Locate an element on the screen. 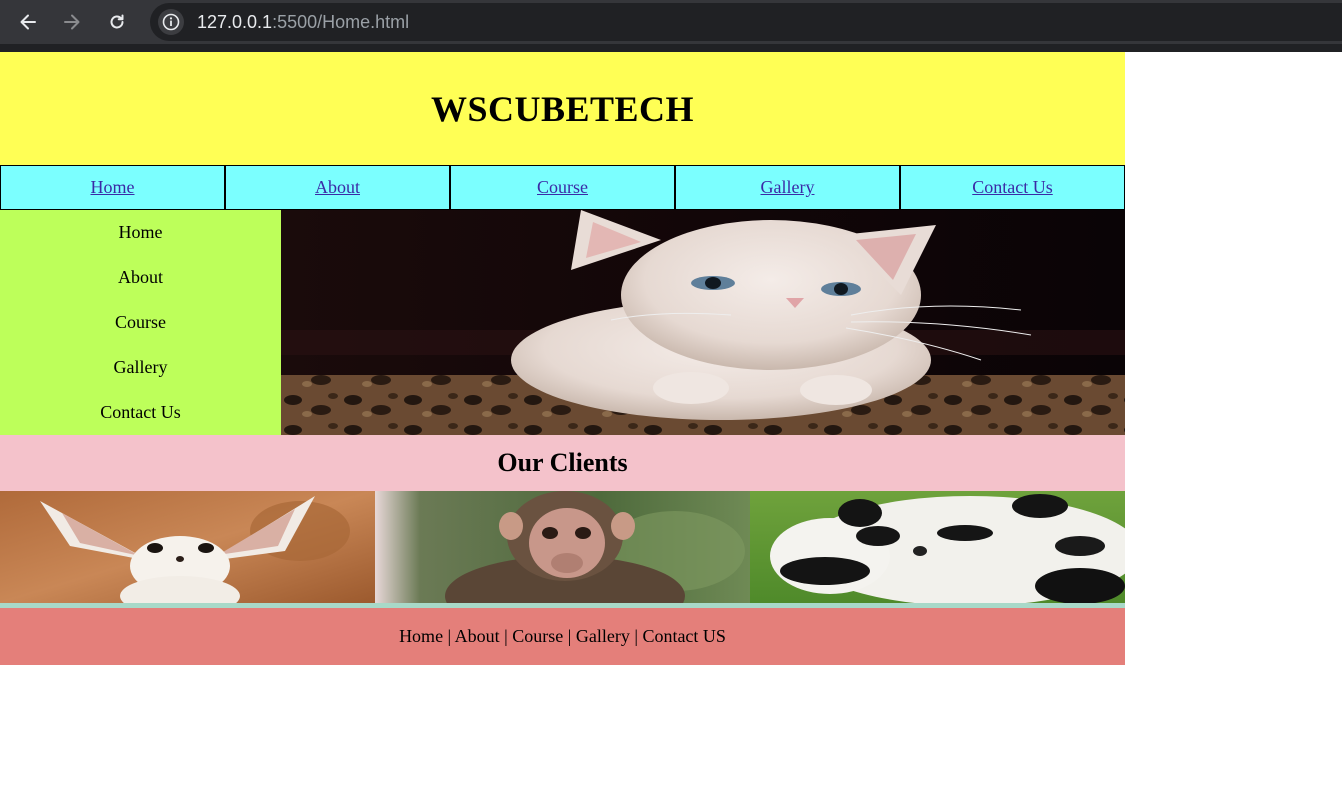 The image size is (1342, 797). top-nav: Home About Course Gallery Contact Us is located at coordinates (562, 187).